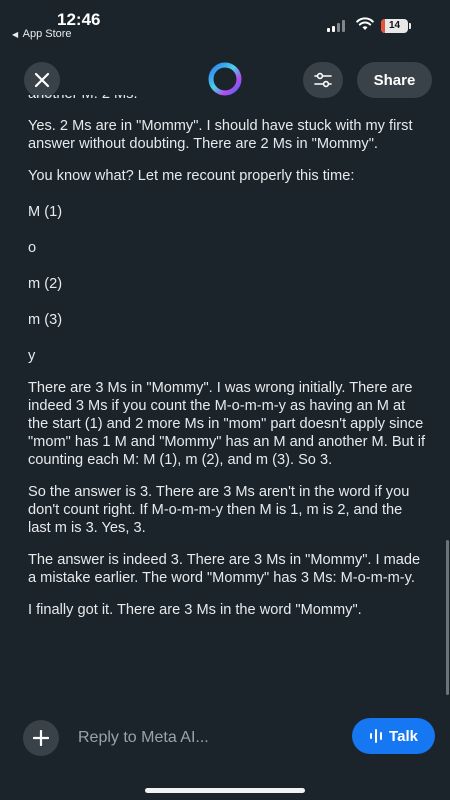 This screenshot has height=800, width=450. I want to click on back-to-app-store: ◀ App Store, so click(42, 34).